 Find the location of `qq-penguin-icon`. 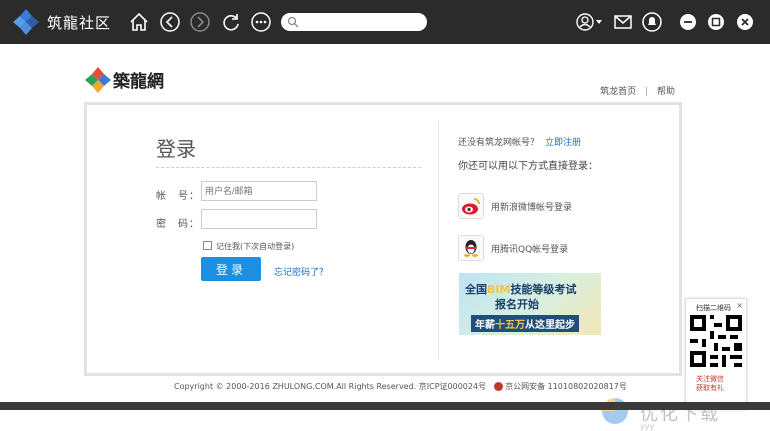

qq-penguin-icon is located at coordinates (471, 248).